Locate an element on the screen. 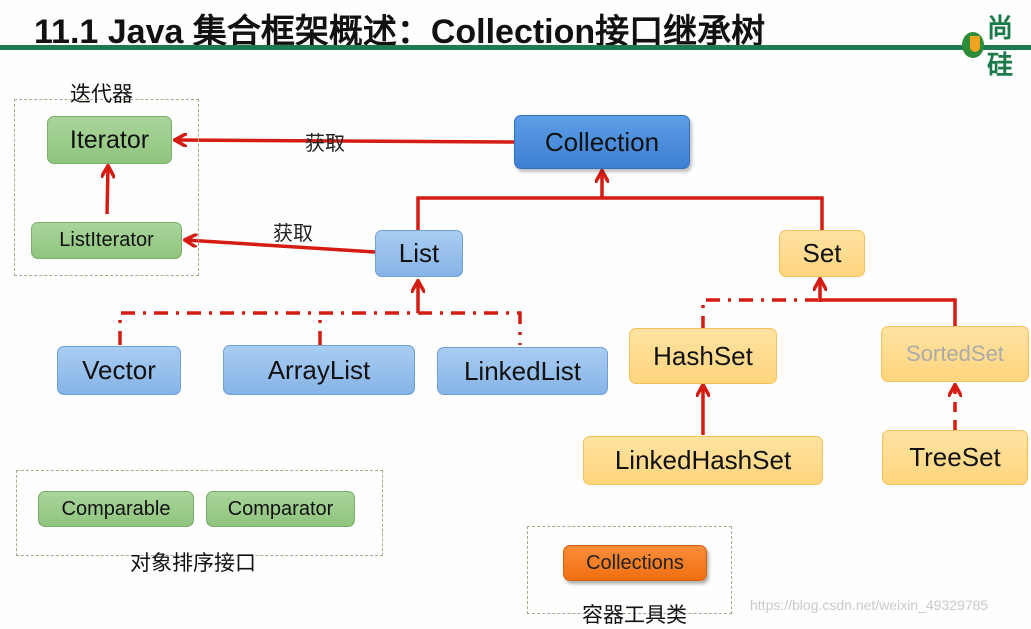 The image size is (1031, 629). node-array-list: ArrayList is located at coordinates (319, 370).